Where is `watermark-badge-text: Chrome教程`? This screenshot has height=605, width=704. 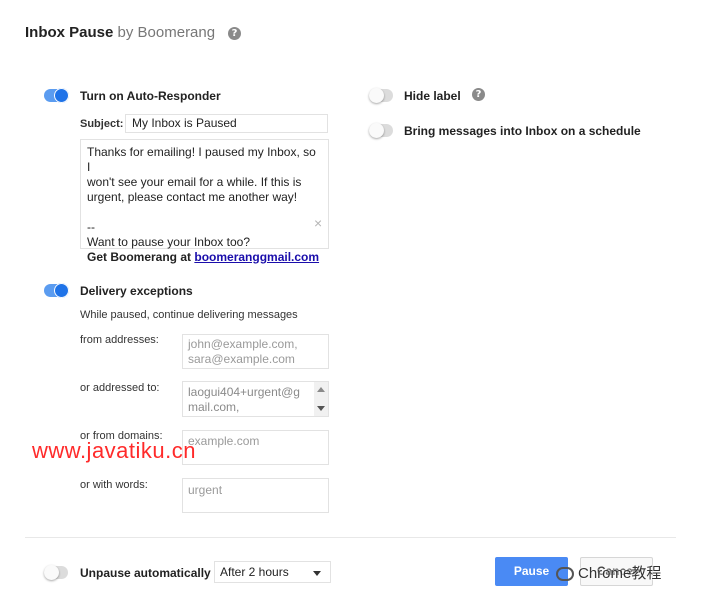 watermark-badge-text: Chrome教程 is located at coordinates (620, 573).